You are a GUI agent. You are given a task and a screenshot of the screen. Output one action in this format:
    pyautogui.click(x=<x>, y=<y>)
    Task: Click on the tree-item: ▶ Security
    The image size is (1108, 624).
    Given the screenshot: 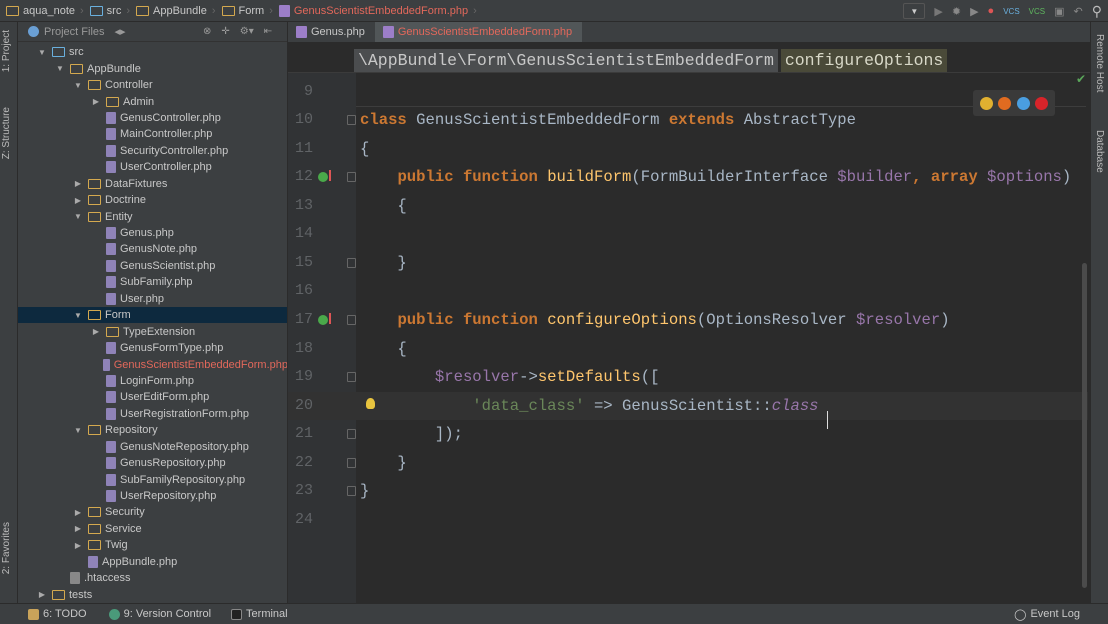 What is the action you would take?
    pyautogui.click(x=152, y=512)
    